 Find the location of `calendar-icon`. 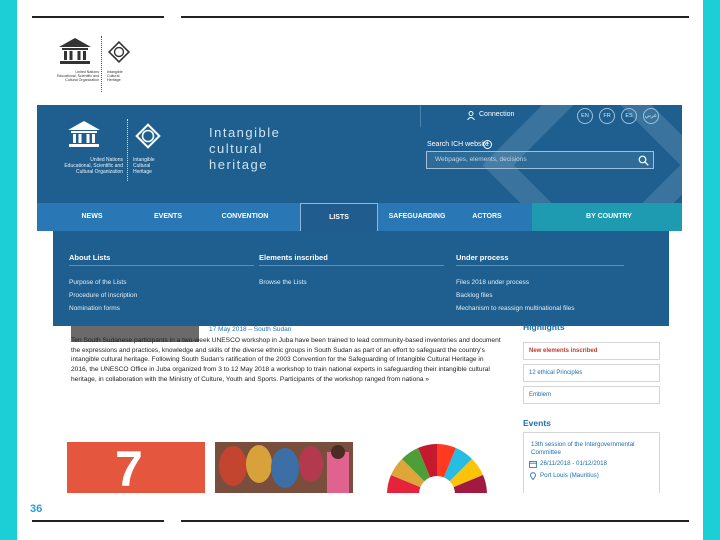

calendar-icon is located at coordinates (533, 464).